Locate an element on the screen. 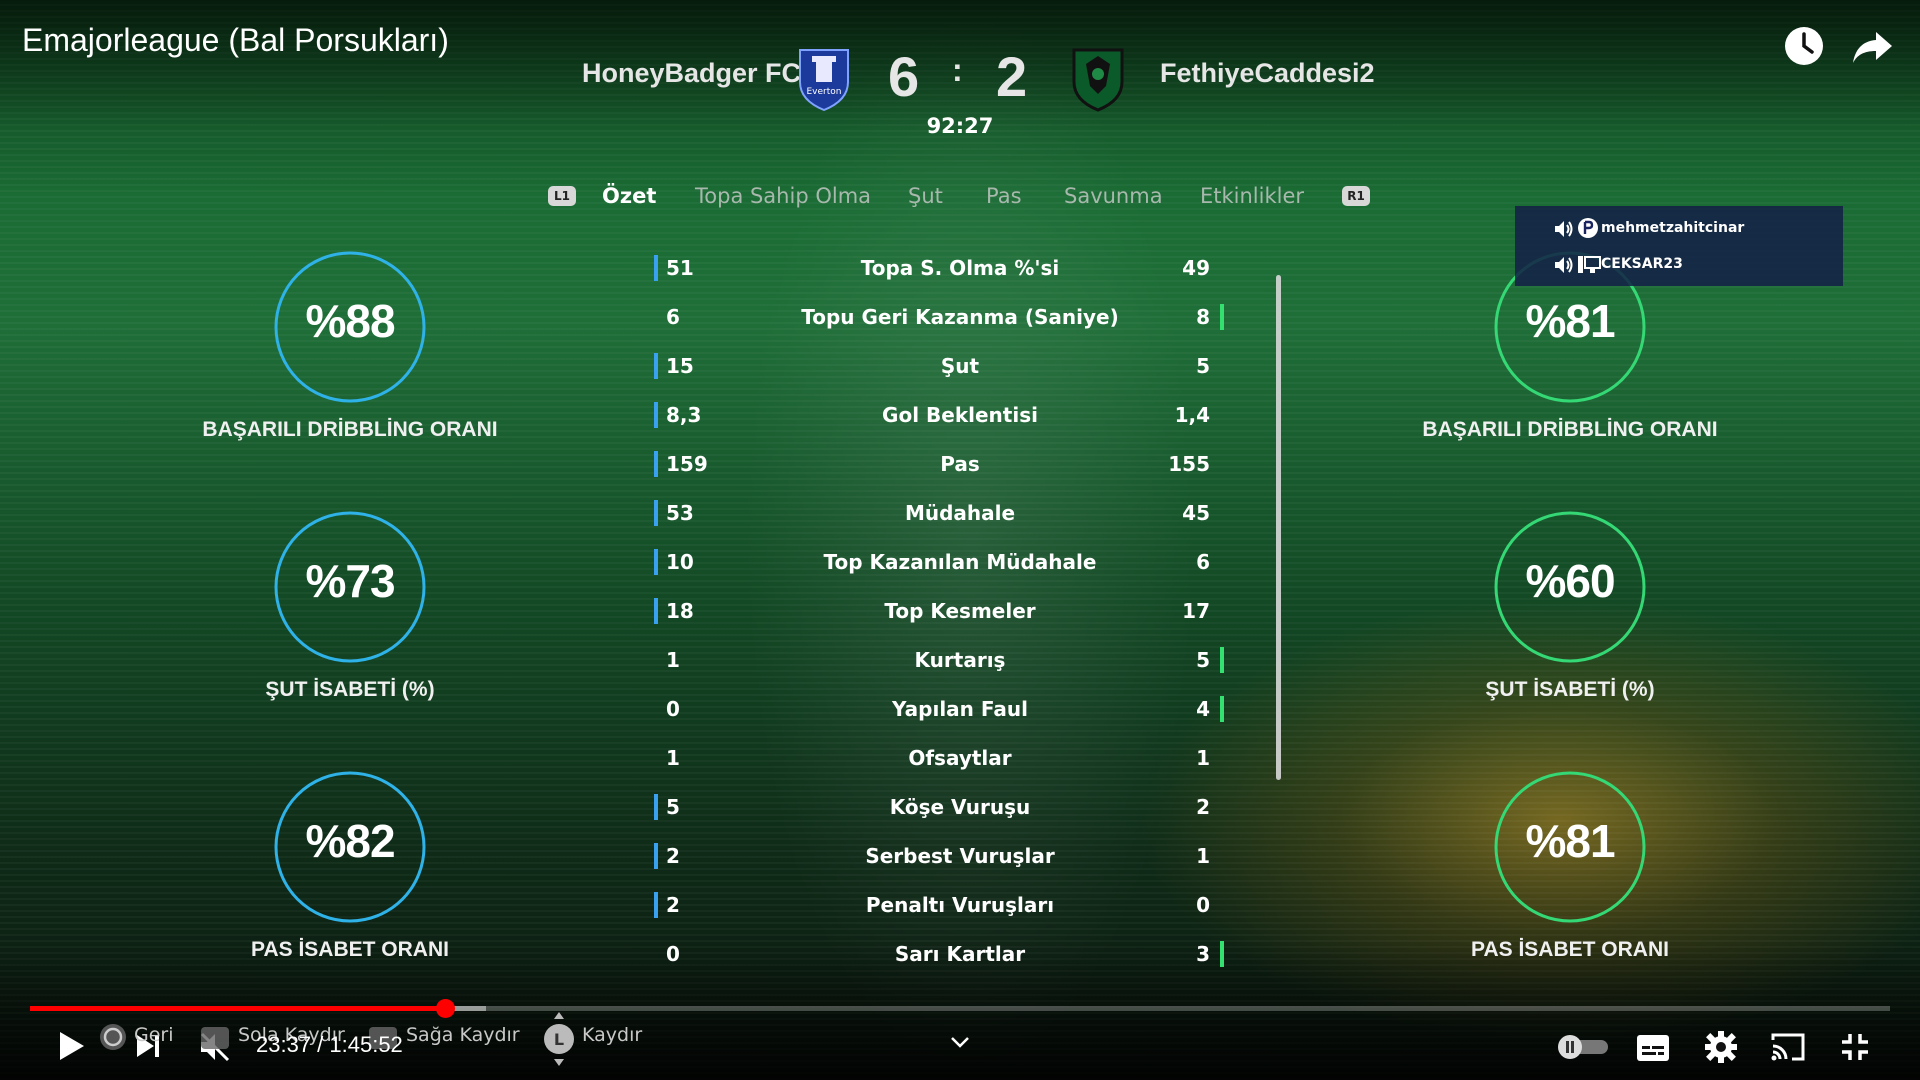 The width and height of the screenshot is (1920, 1080). home-shot-accuracy-stat: %73 ŞUT İSABETİ (%) is located at coordinates (350, 606).